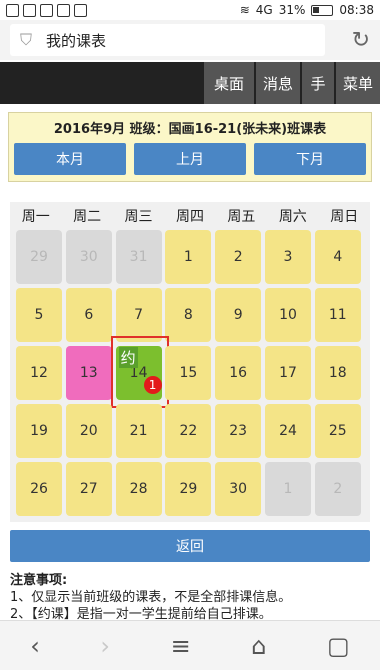 The height and width of the screenshot is (670, 380). I want to click on weekday-label: 周四, so click(189, 217).